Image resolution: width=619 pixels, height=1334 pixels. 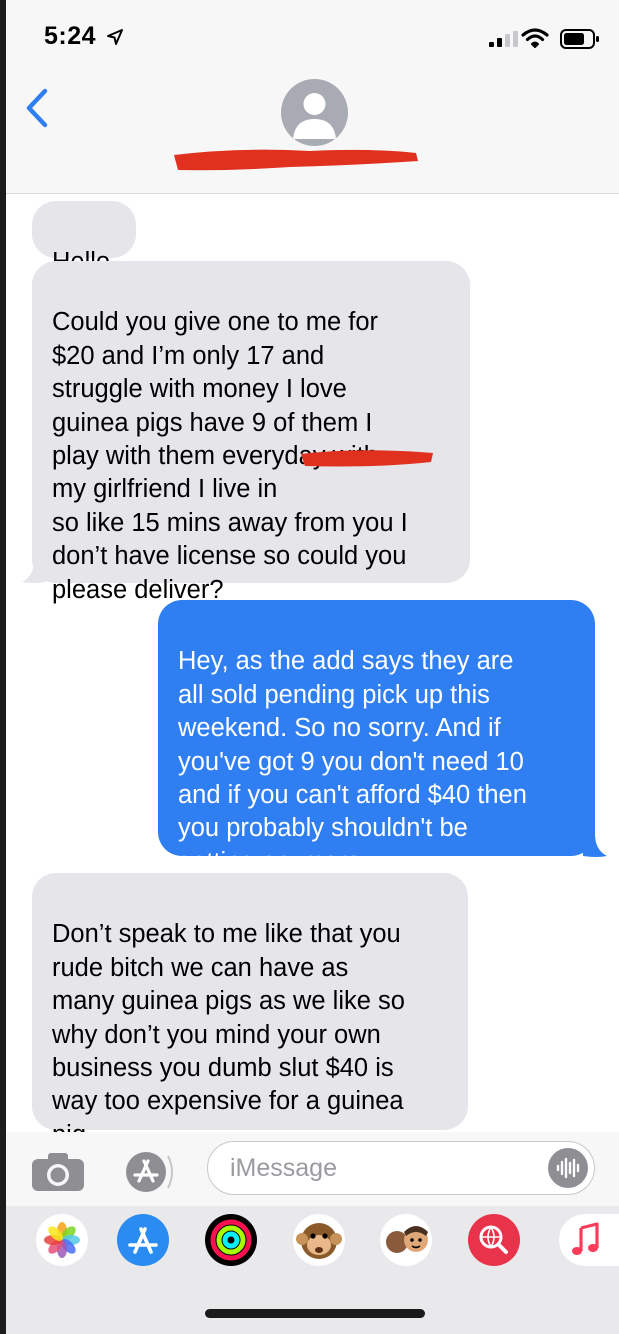 What do you see at coordinates (143, 1240) in the screenshot?
I see `app-store-icon` at bounding box center [143, 1240].